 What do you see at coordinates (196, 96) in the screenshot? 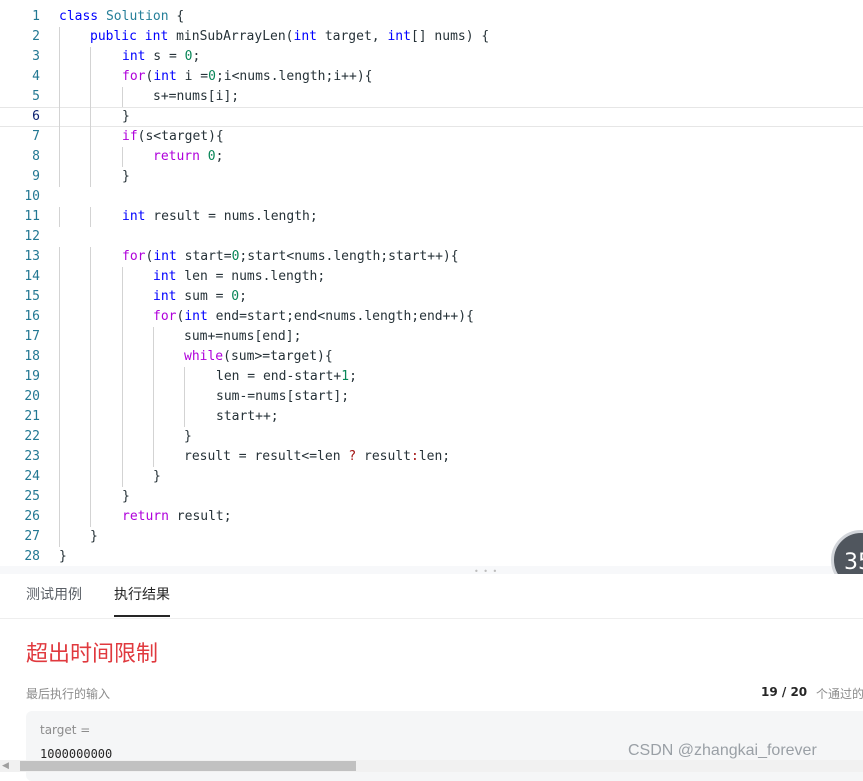
I see `code-token: s+=nums[i];` at bounding box center [196, 96].